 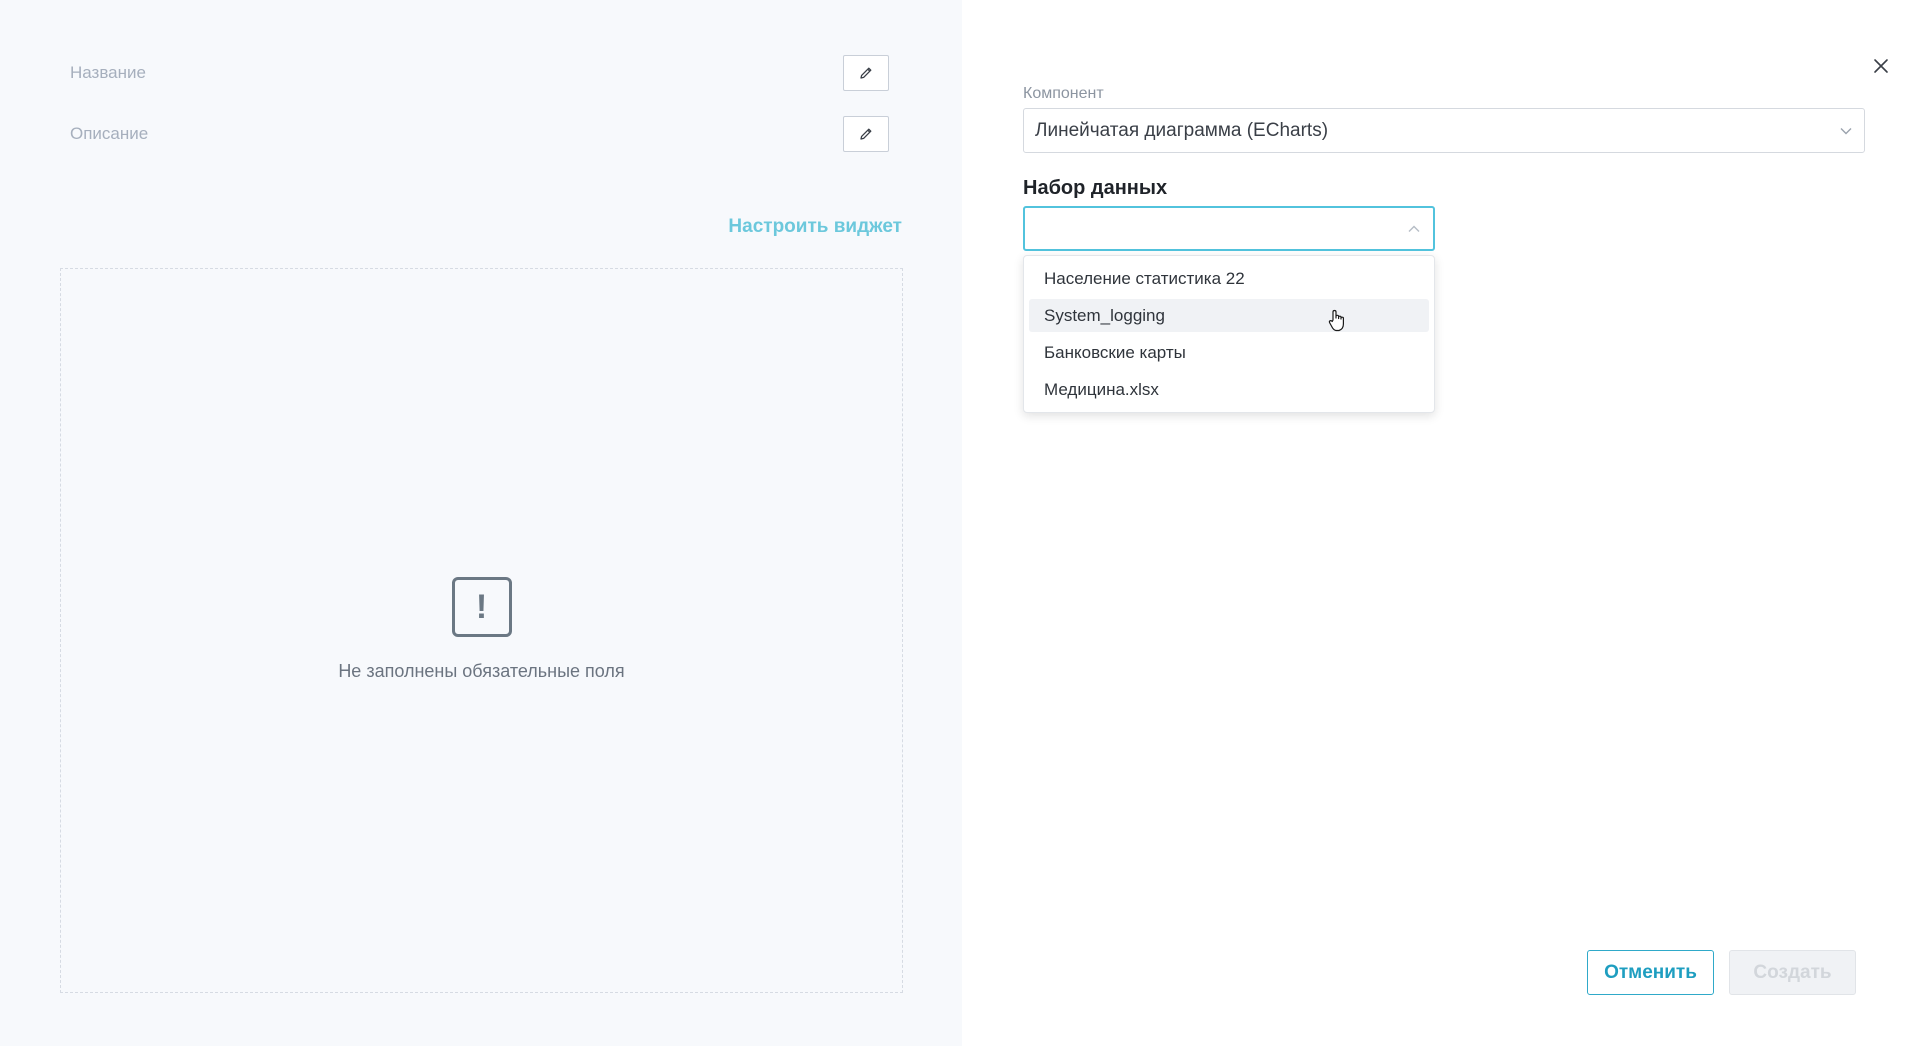 What do you see at coordinates (1414, 228) in the screenshot?
I see `chevron-up-icon` at bounding box center [1414, 228].